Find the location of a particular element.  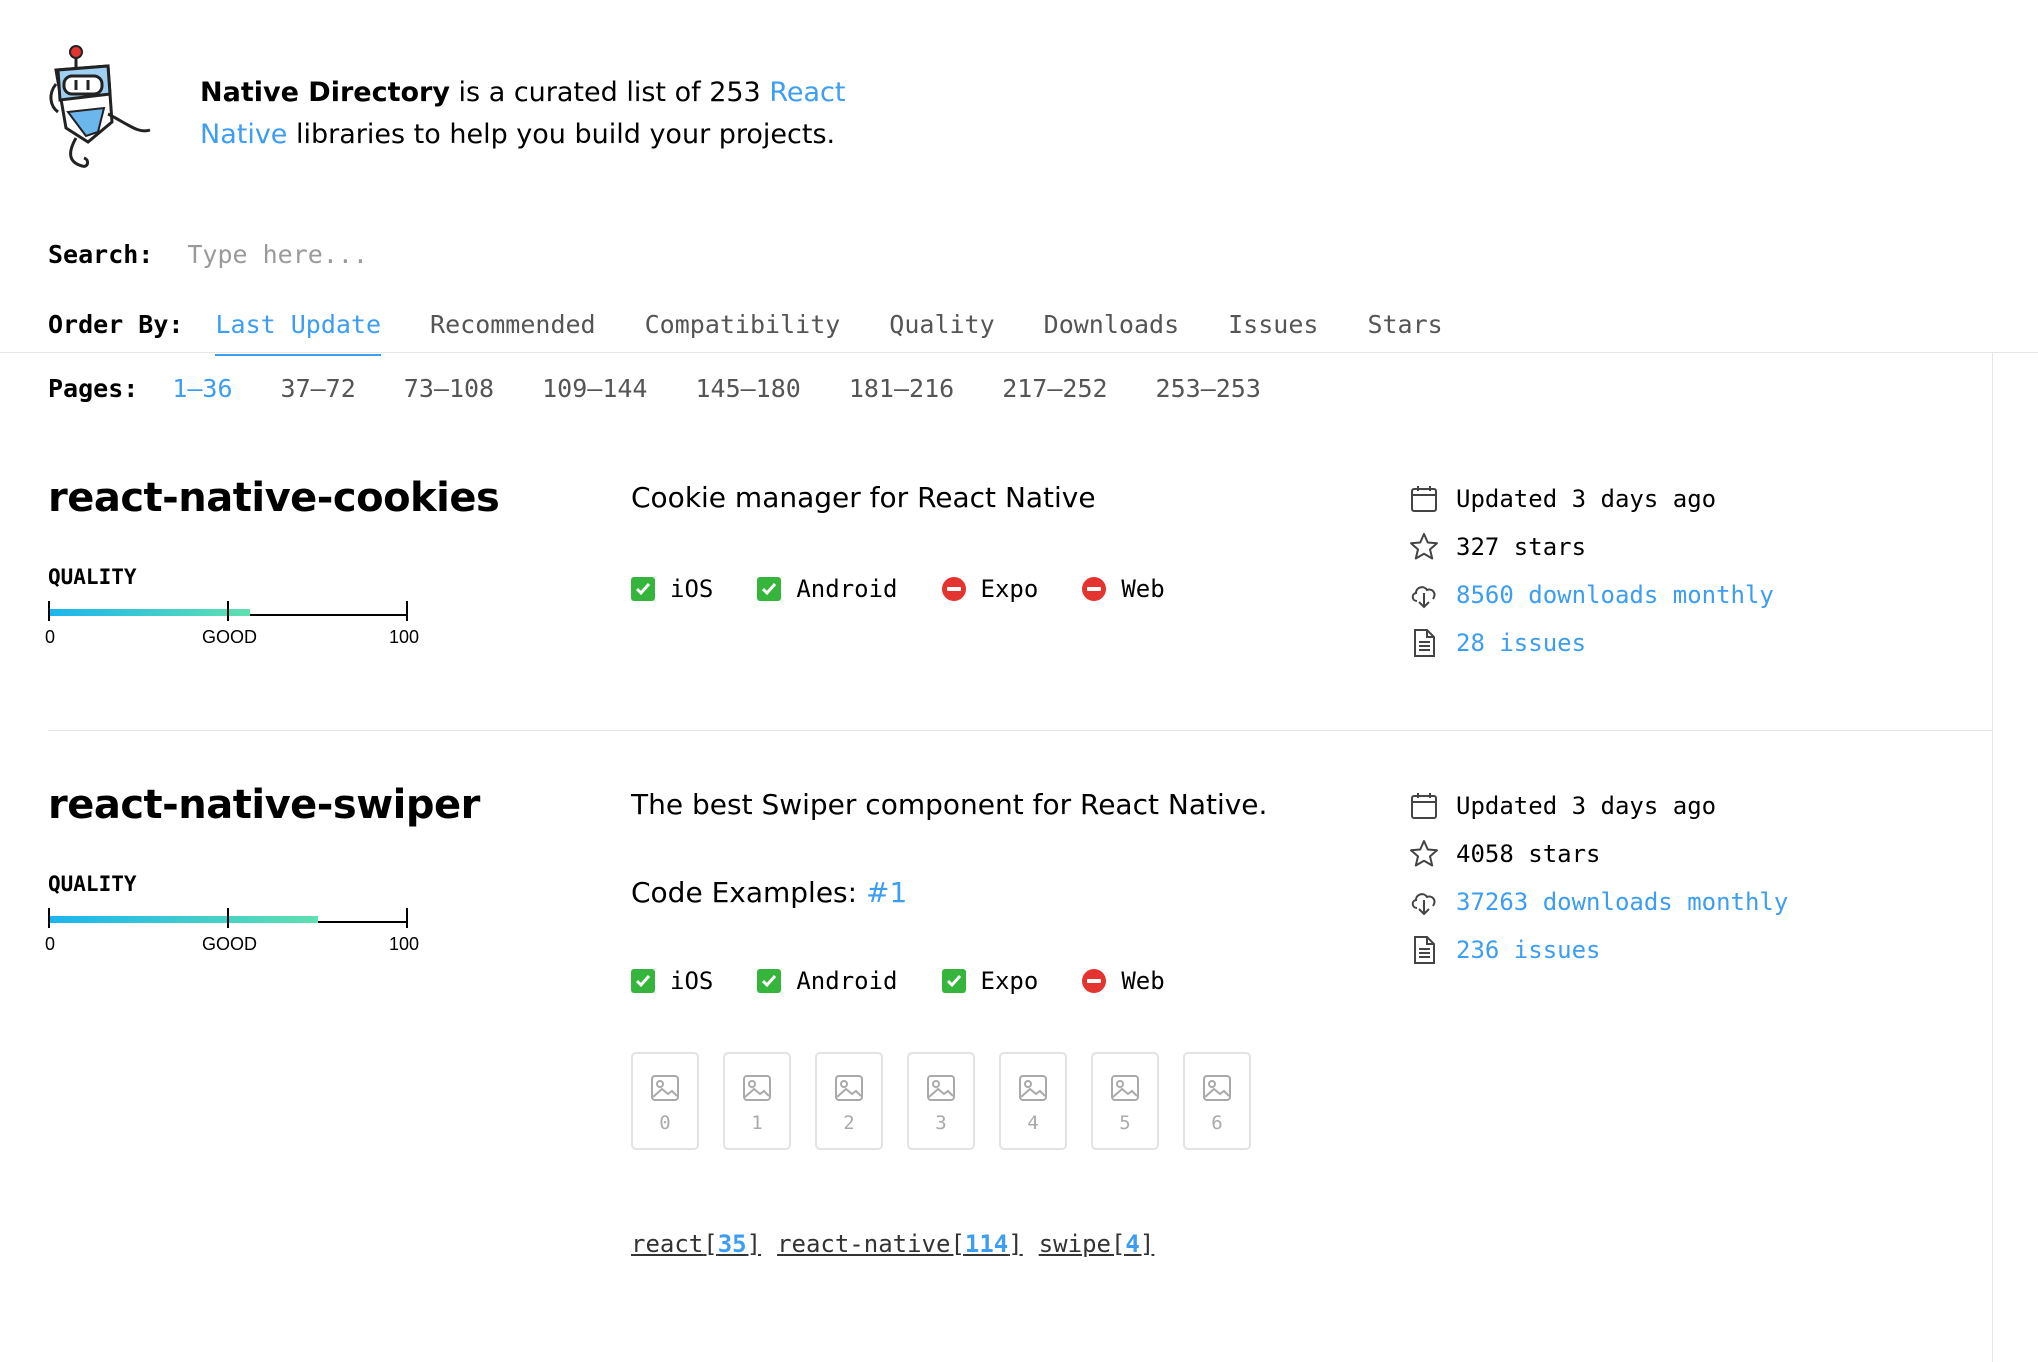

stat-downloads: 37263 downloads monthly is located at coordinates (1598, 902).